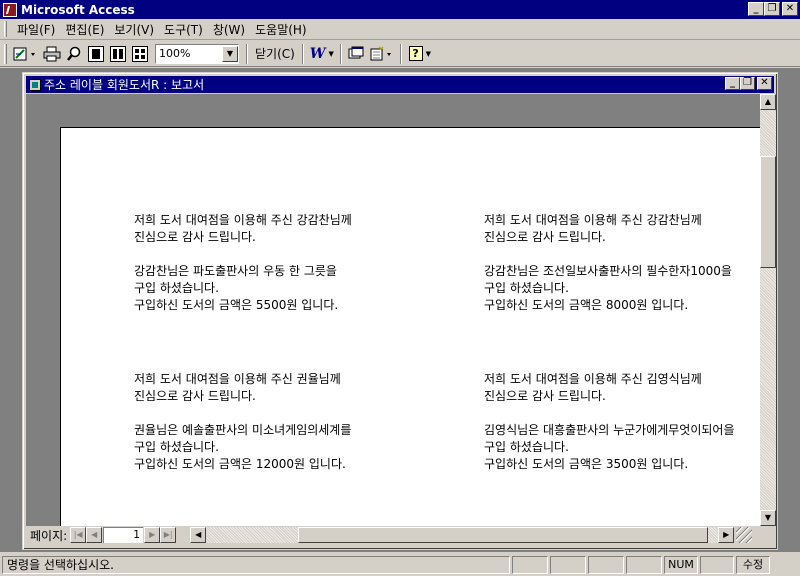 This screenshot has width=800, height=576. I want to click on status-bar: 명령을 선택하십시오. NUM 수정, so click(400, 564).